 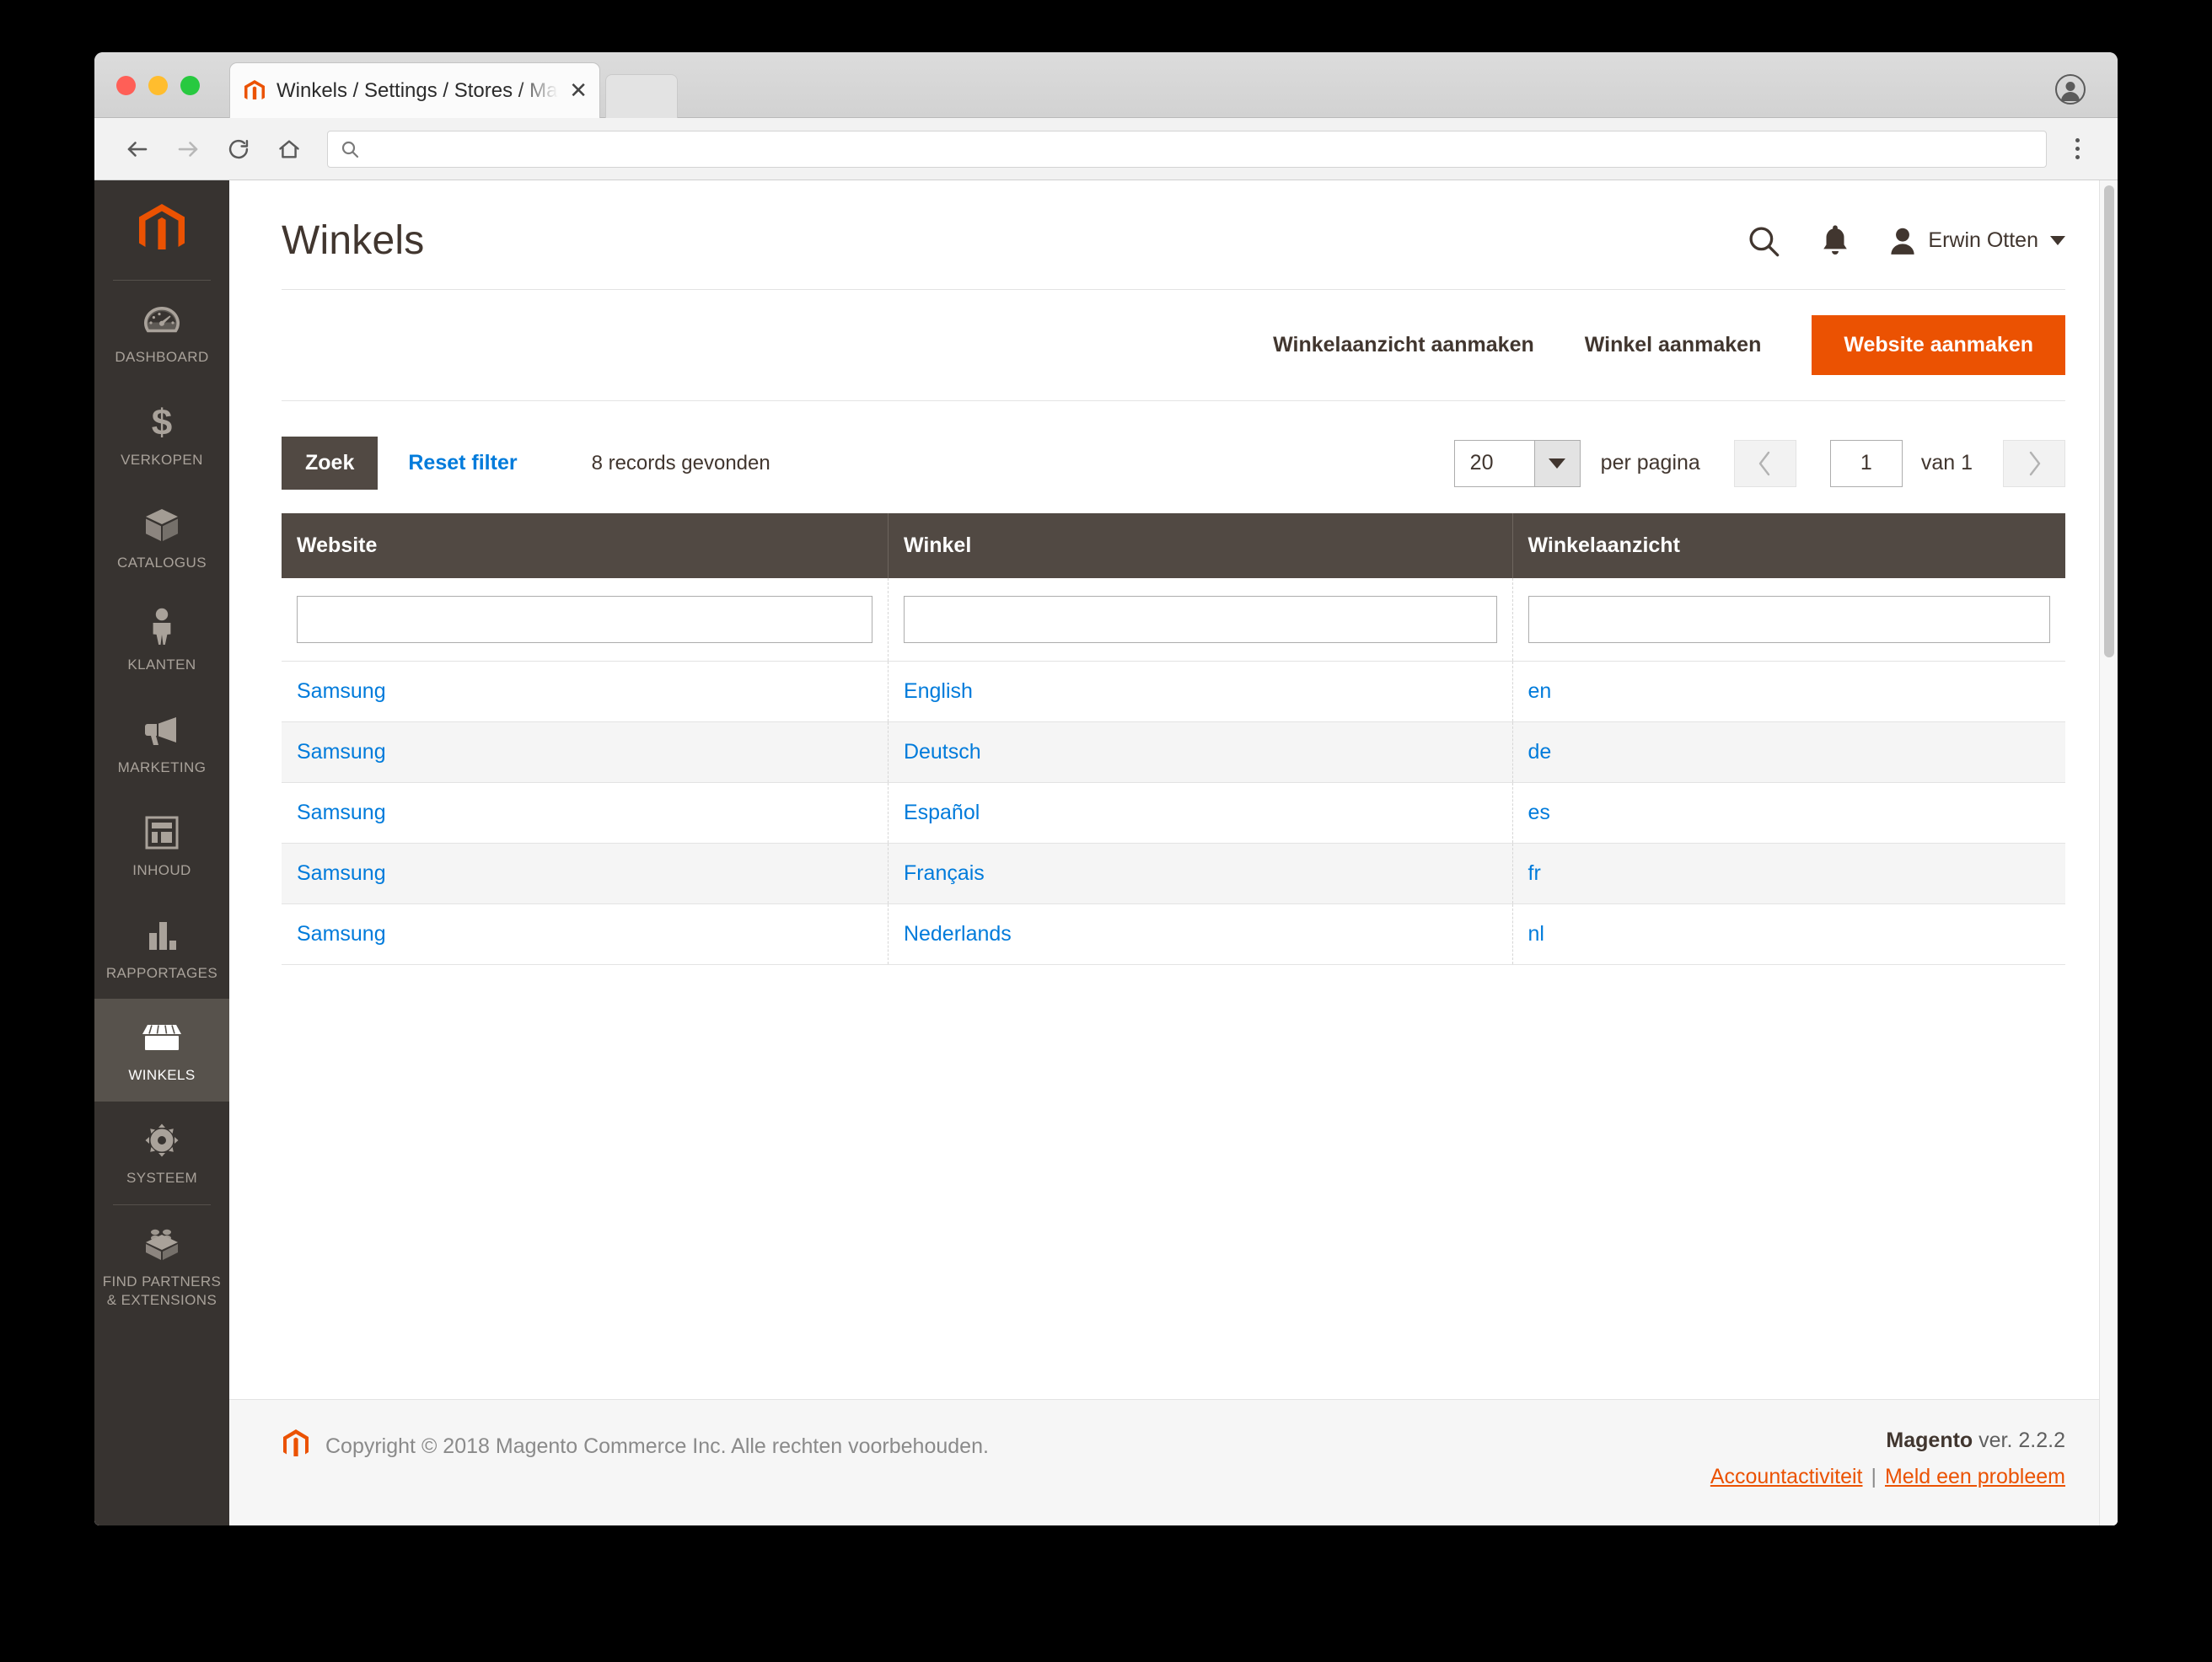 I want to click on store-view-link: en, so click(x=1540, y=691).